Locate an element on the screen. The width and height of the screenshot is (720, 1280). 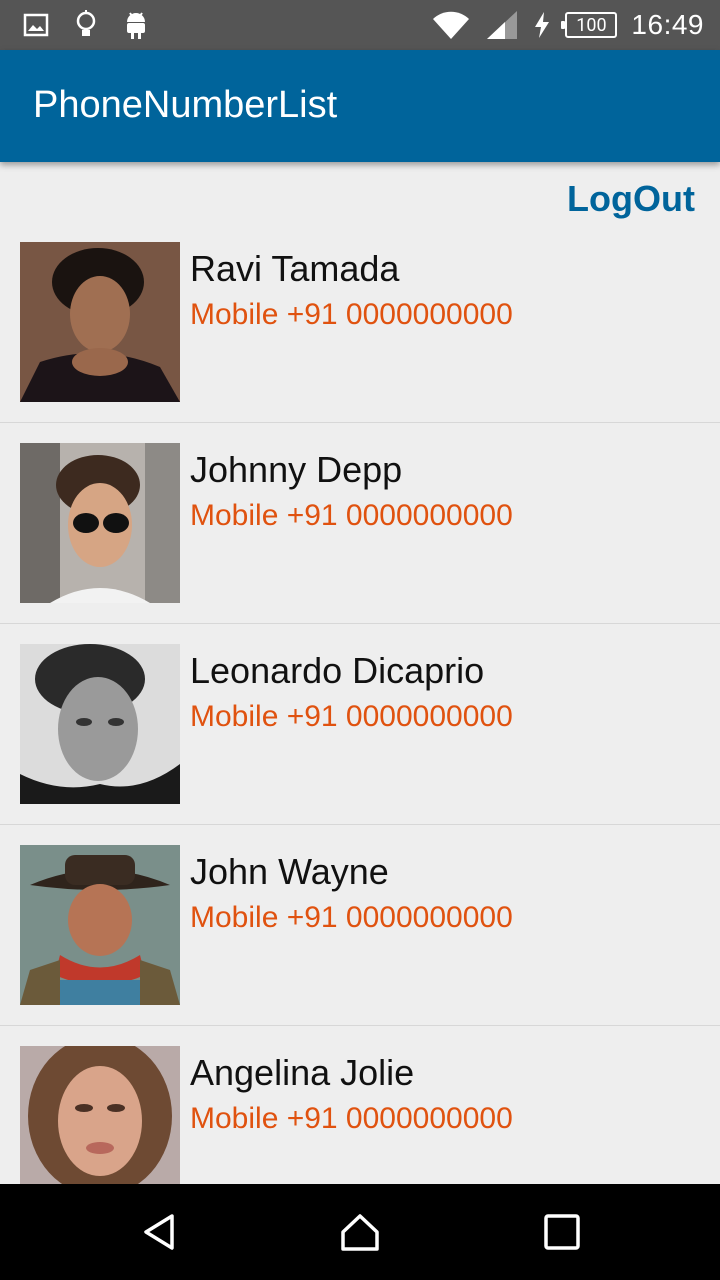
app-title: PhoneNumberList is located at coordinates (185, 105).